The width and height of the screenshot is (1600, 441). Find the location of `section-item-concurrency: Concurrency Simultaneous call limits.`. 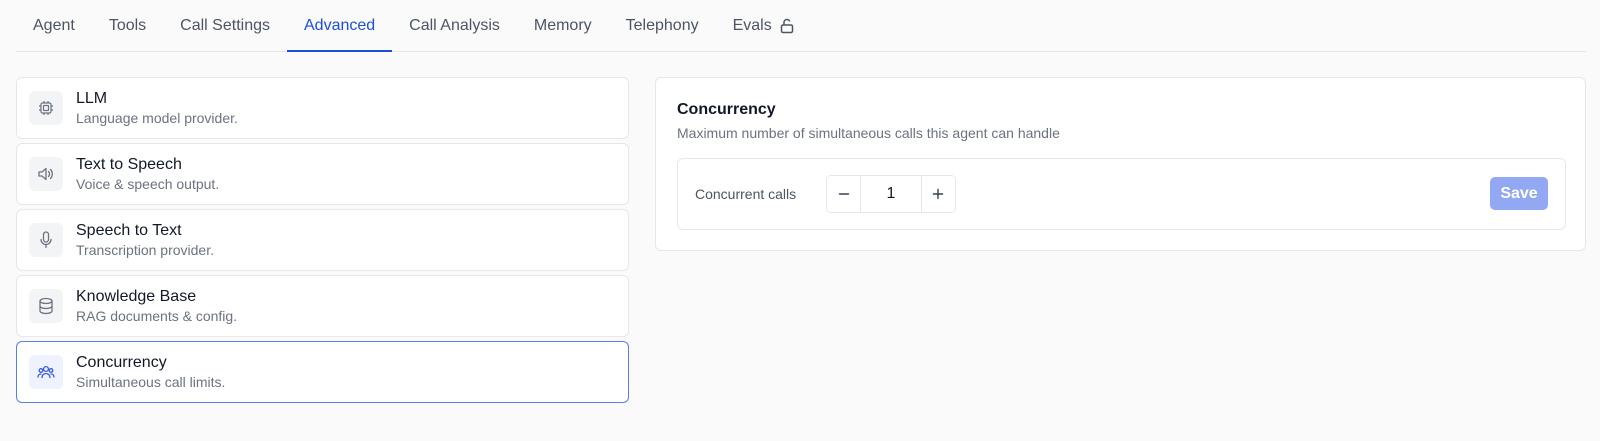

section-item-concurrency: Concurrency Simultaneous call limits. is located at coordinates (322, 372).